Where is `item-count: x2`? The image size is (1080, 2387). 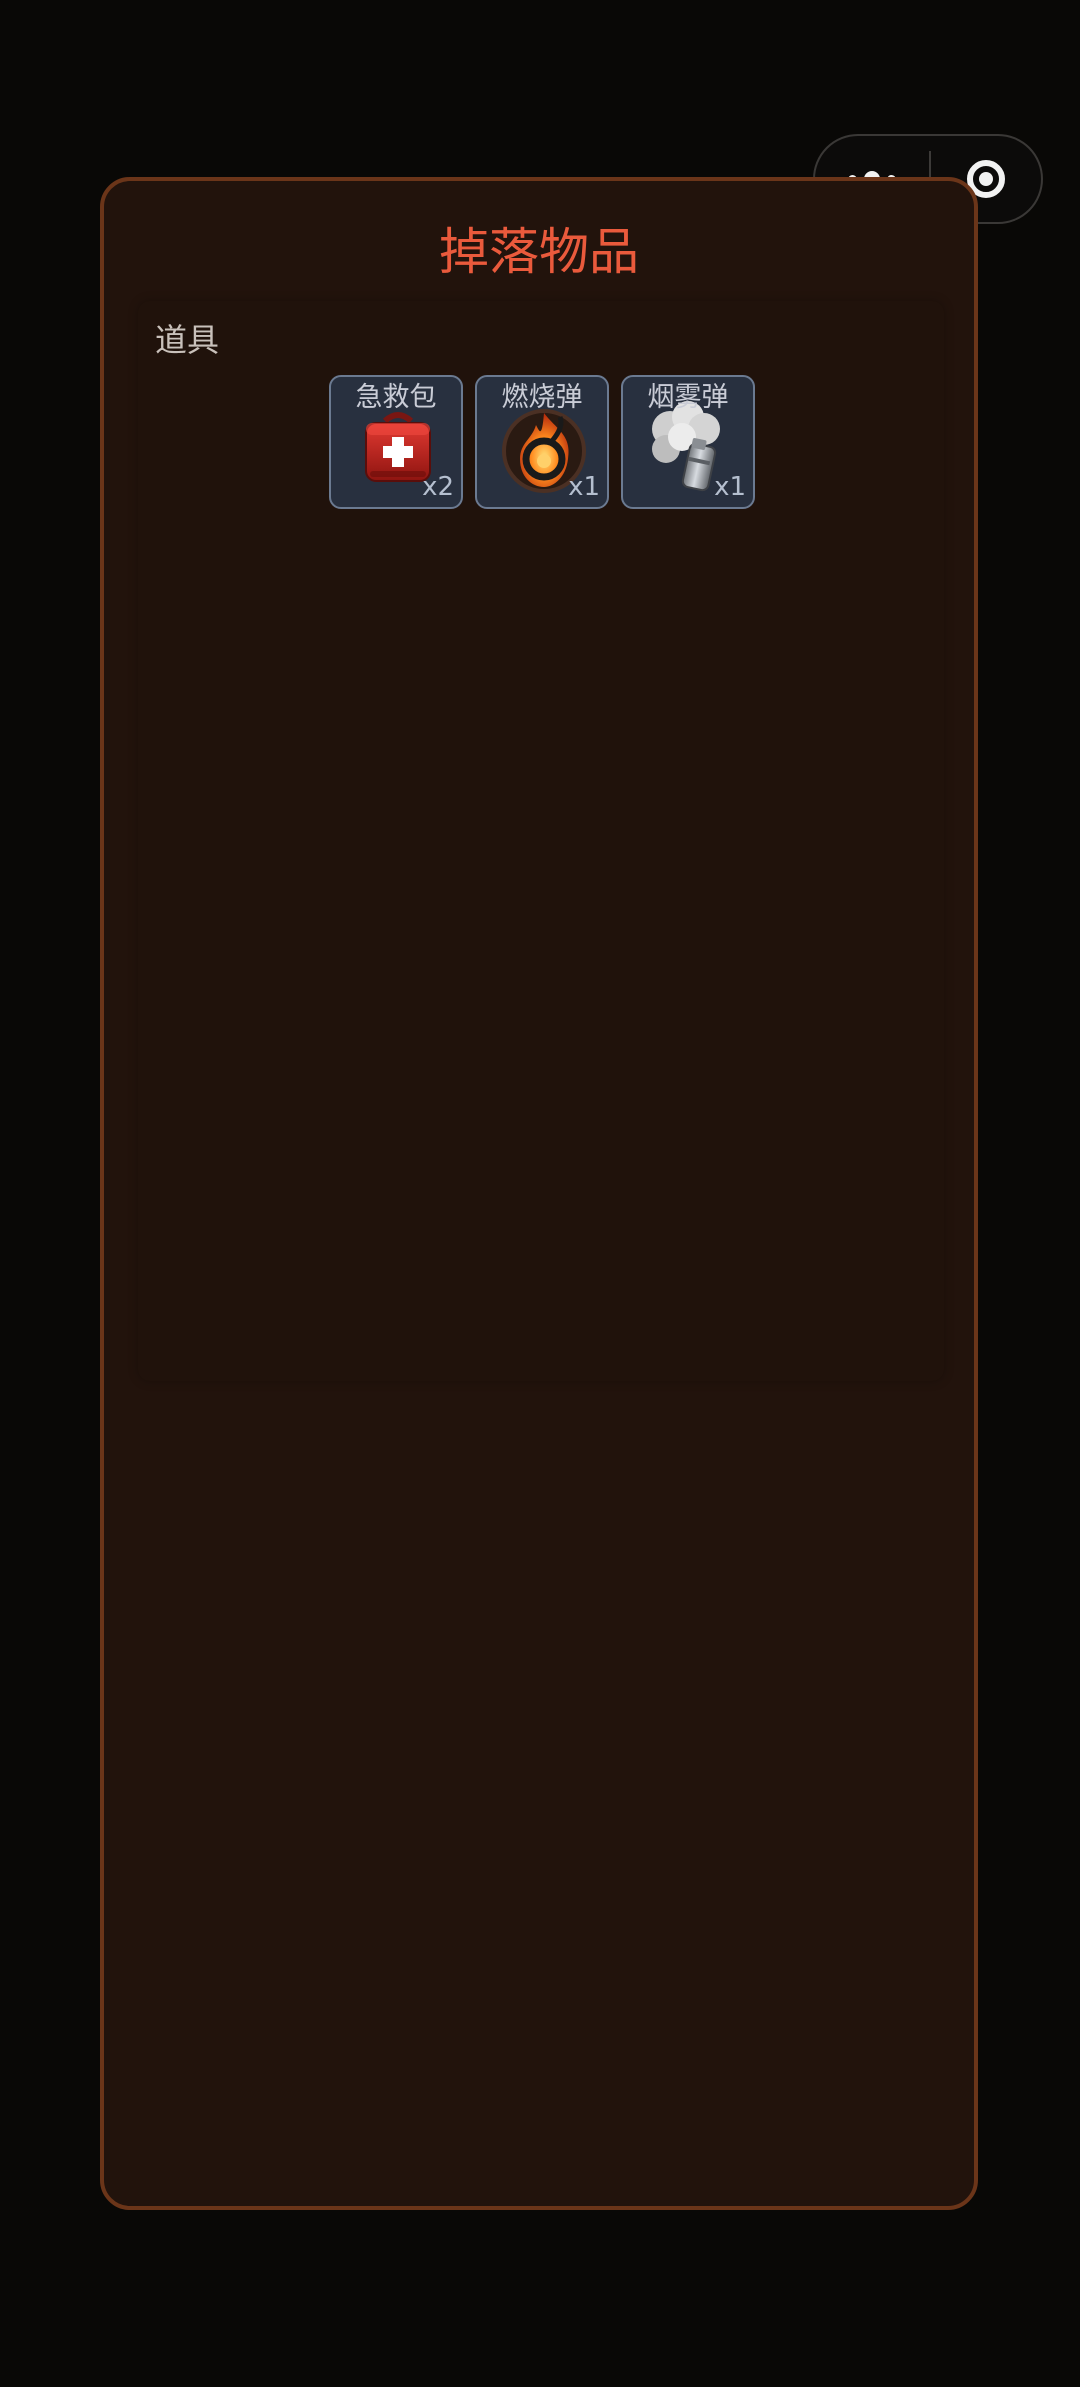 item-count: x2 is located at coordinates (438, 487).